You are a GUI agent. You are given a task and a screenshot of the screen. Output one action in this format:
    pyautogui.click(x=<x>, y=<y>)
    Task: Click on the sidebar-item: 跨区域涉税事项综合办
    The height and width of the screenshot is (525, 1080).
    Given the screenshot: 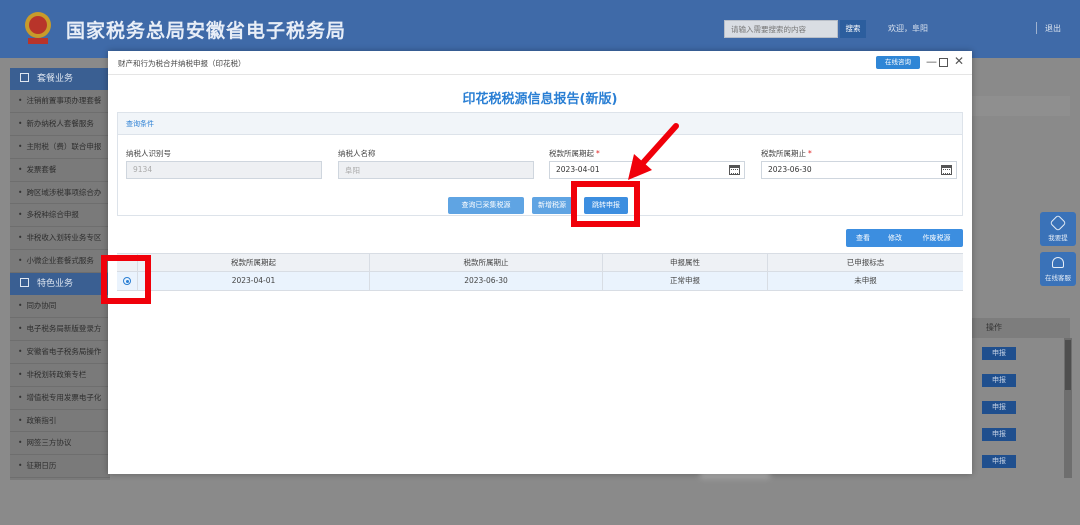 What is the action you would take?
    pyautogui.click(x=60, y=193)
    